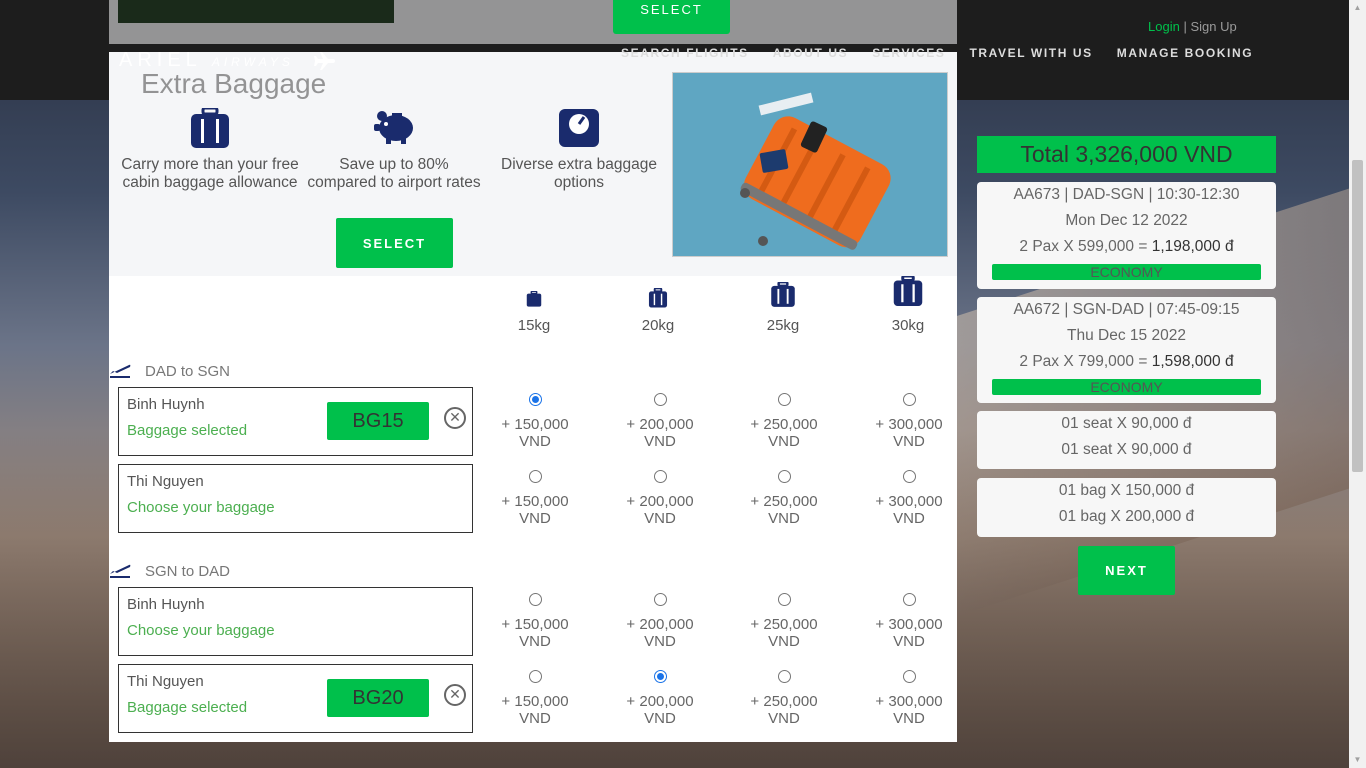  Describe the element at coordinates (166, 404) in the screenshot. I see `passenger-name: Binh Huynh` at that location.